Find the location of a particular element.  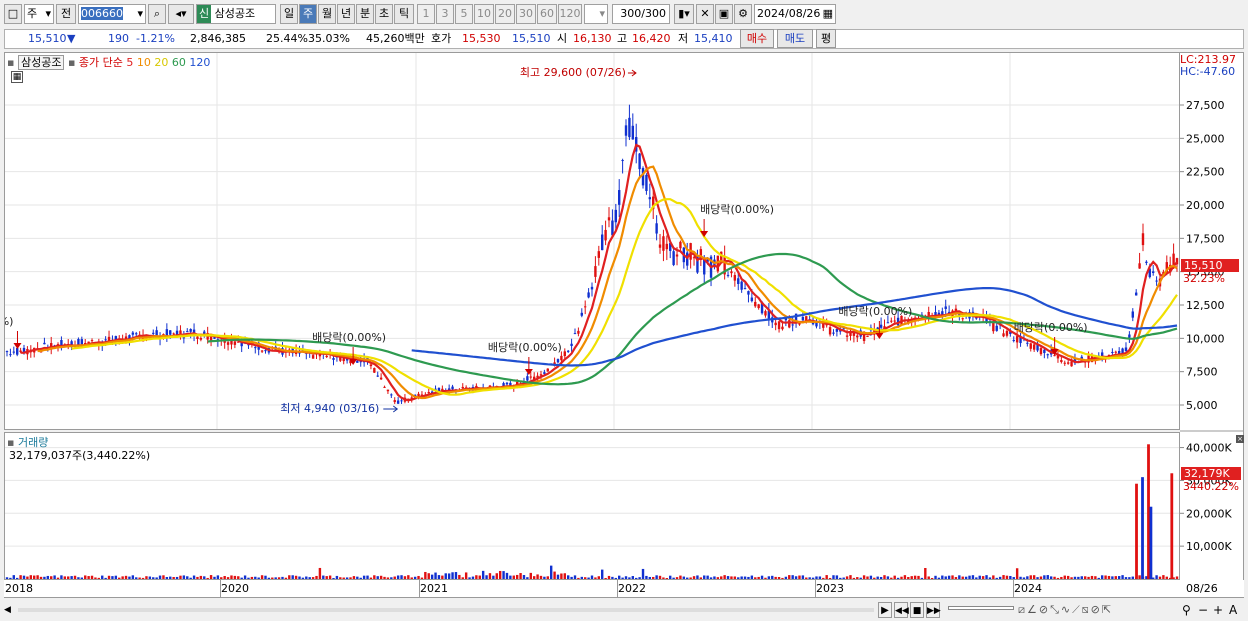

scroll-left-icon: ◀ is located at coordinates (10, 610).